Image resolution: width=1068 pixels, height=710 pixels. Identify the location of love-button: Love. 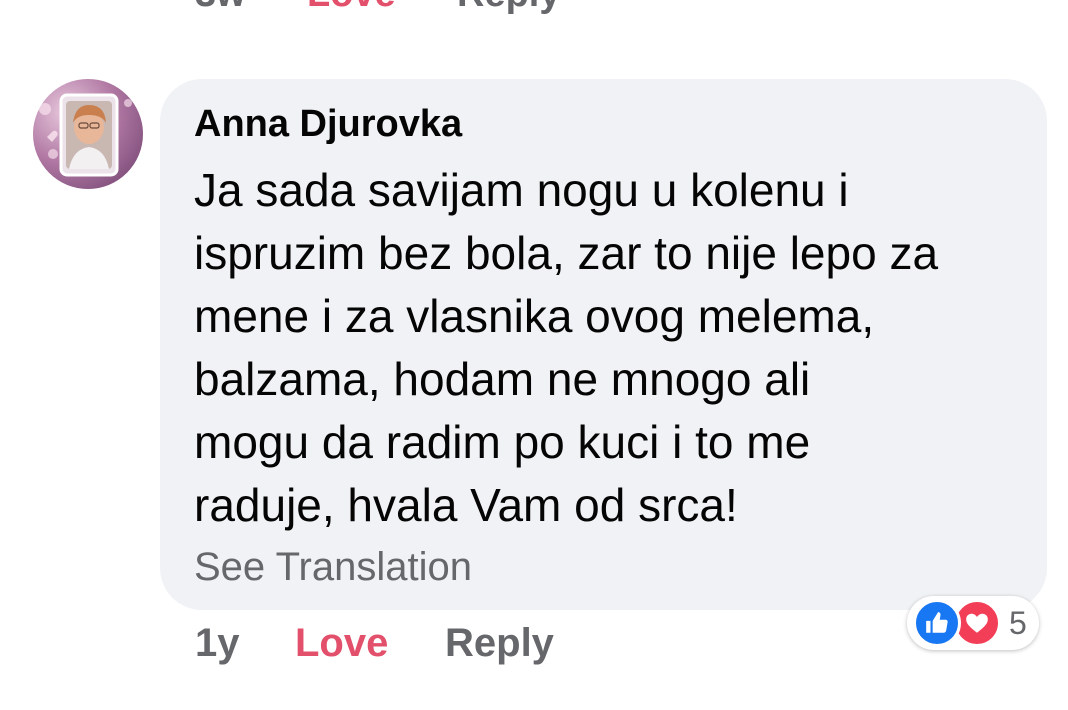
(341, 643).